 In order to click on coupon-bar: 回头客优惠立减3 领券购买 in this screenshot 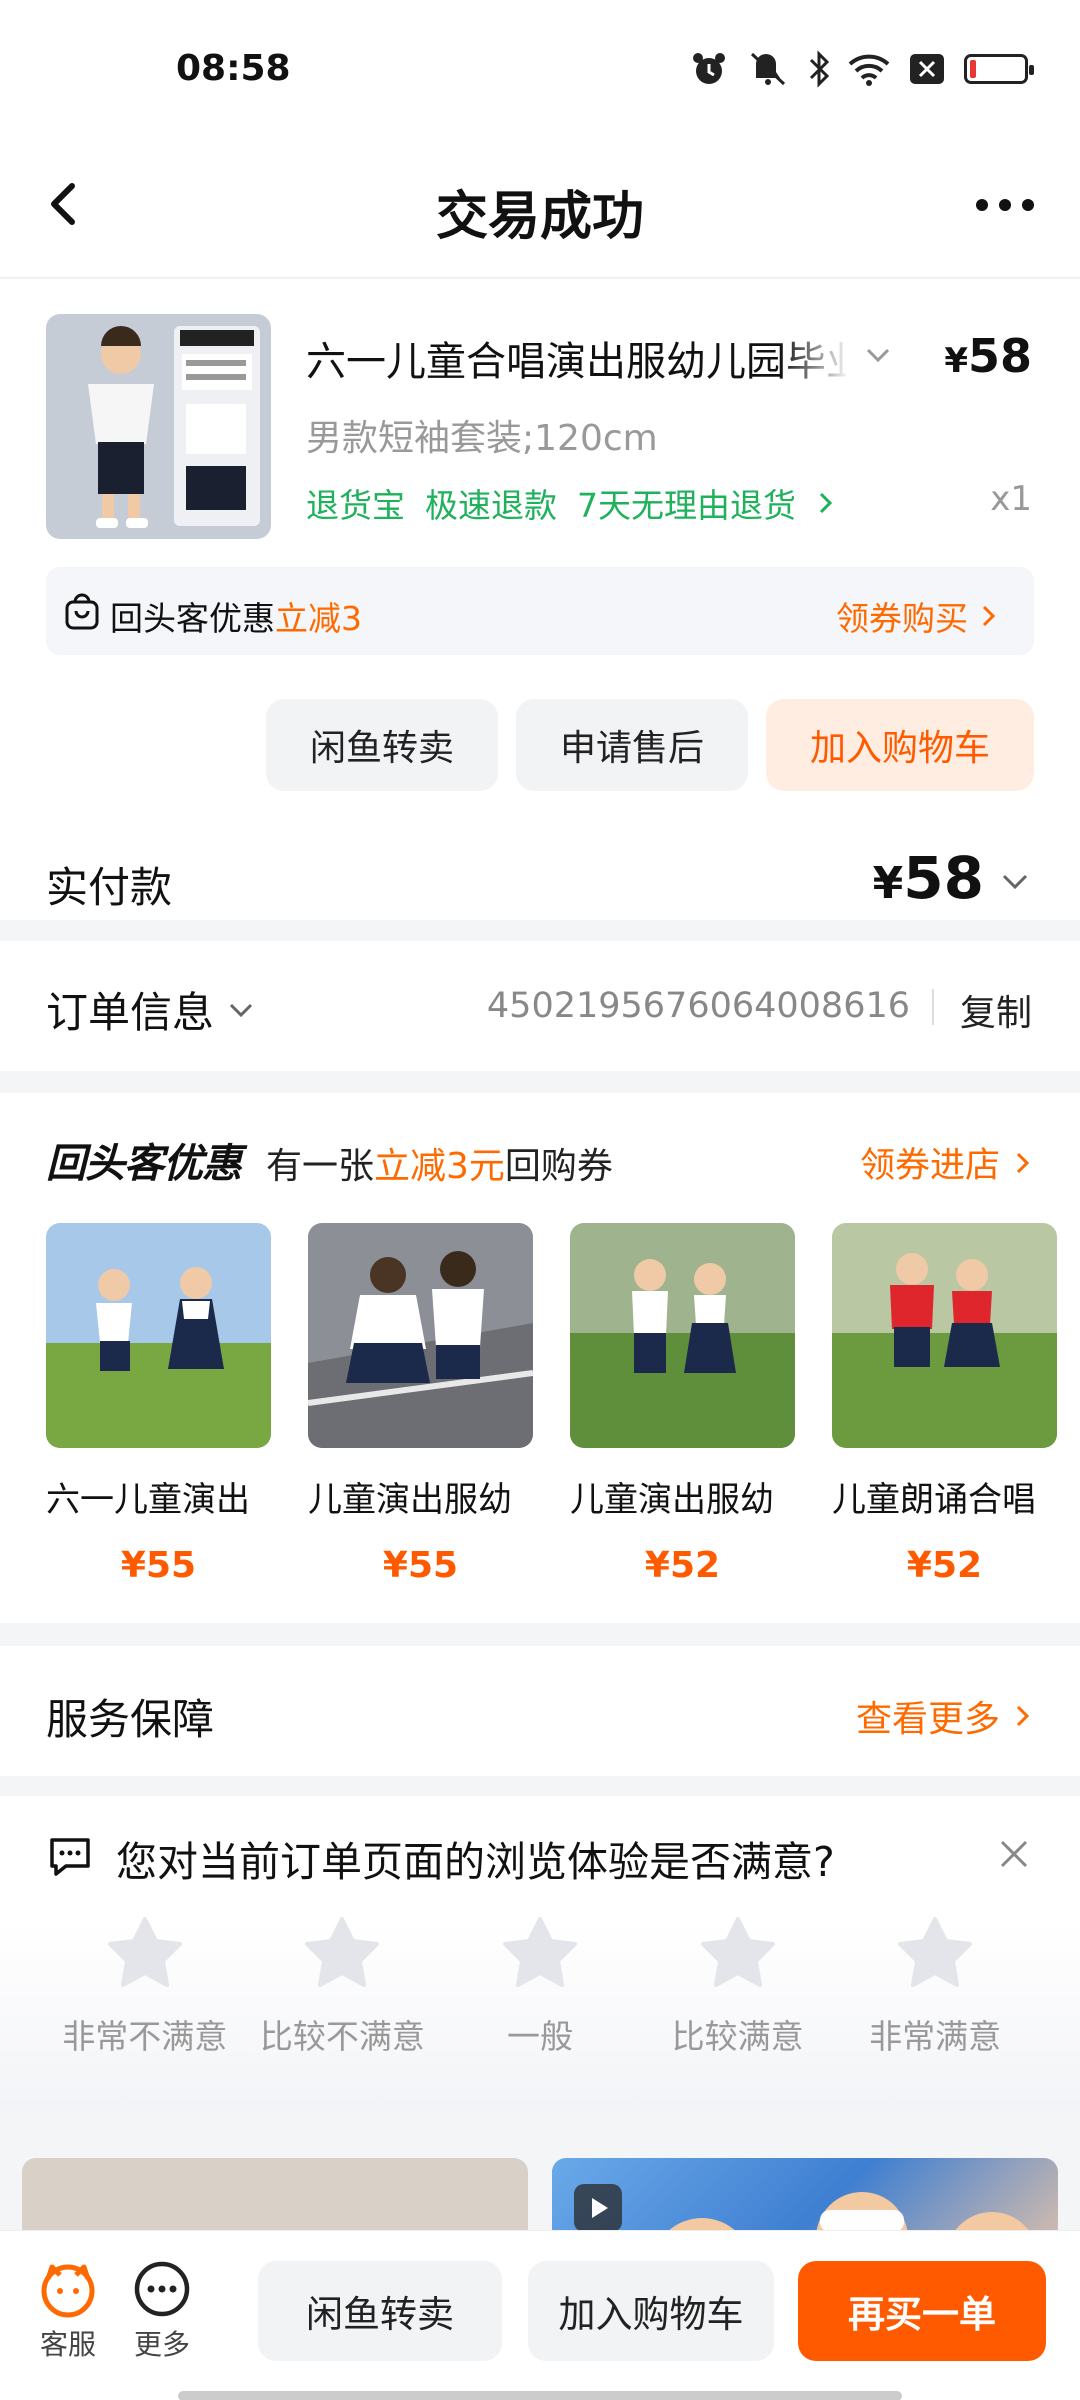, I will do `click(540, 611)`.